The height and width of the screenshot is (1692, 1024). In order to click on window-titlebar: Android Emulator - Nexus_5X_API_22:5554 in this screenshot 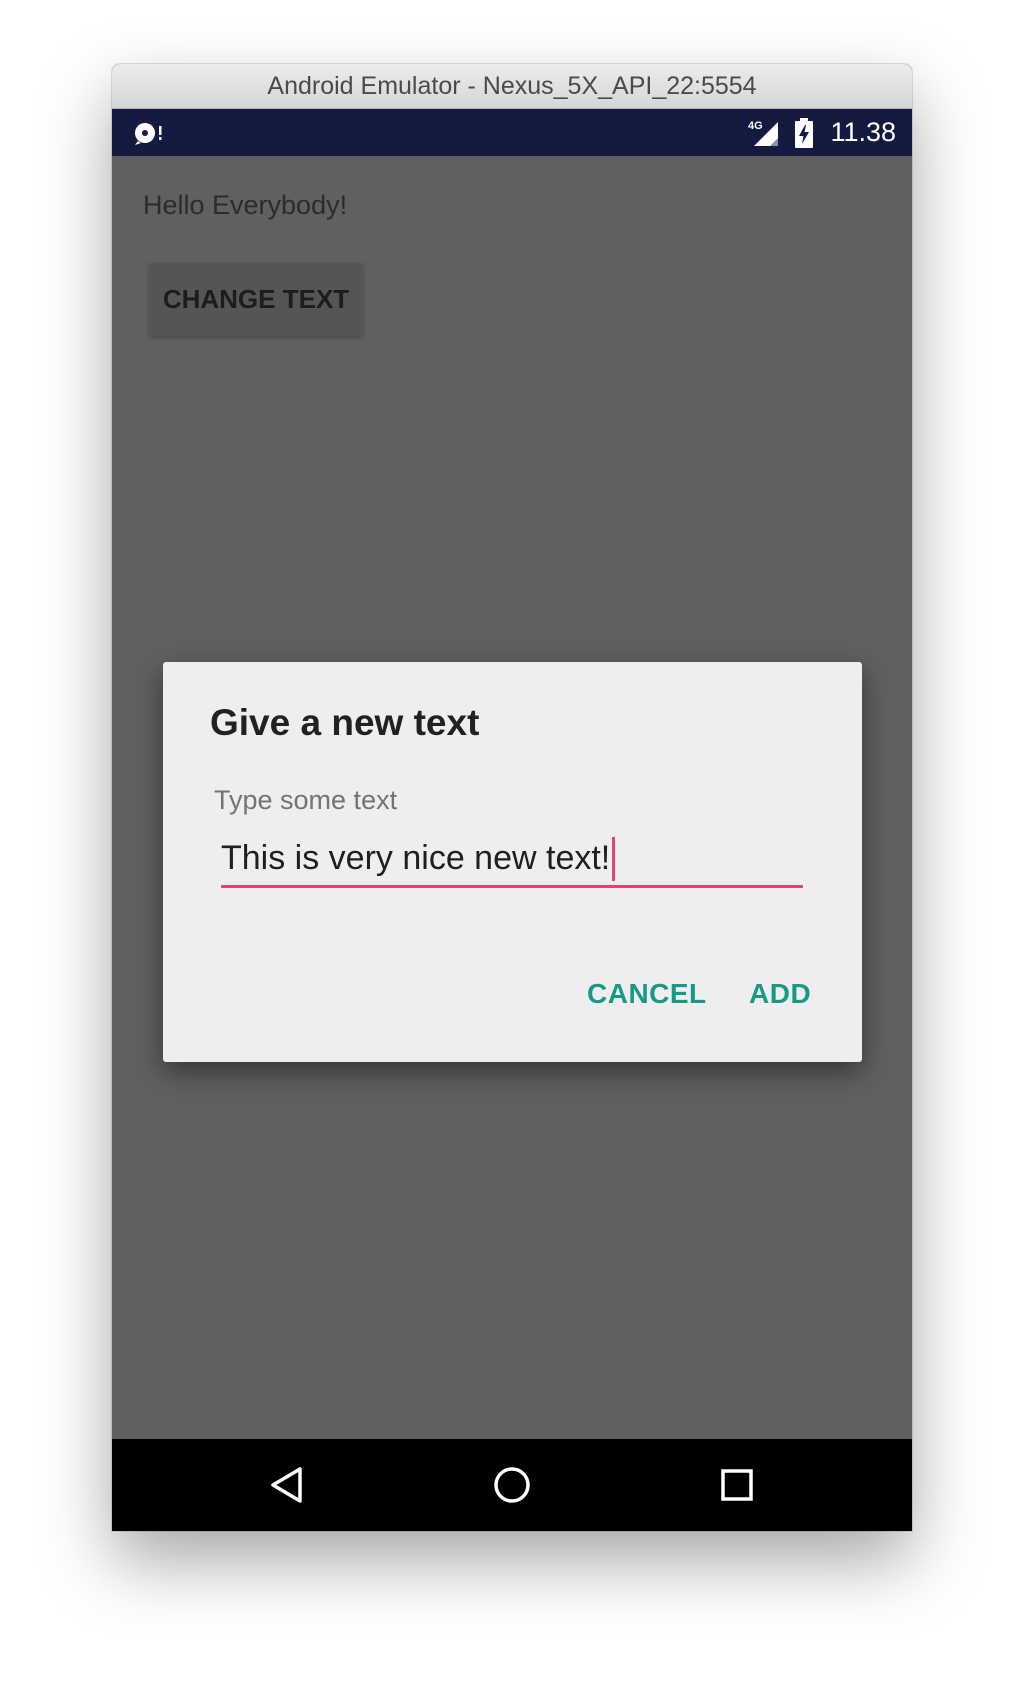, I will do `click(512, 86)`.